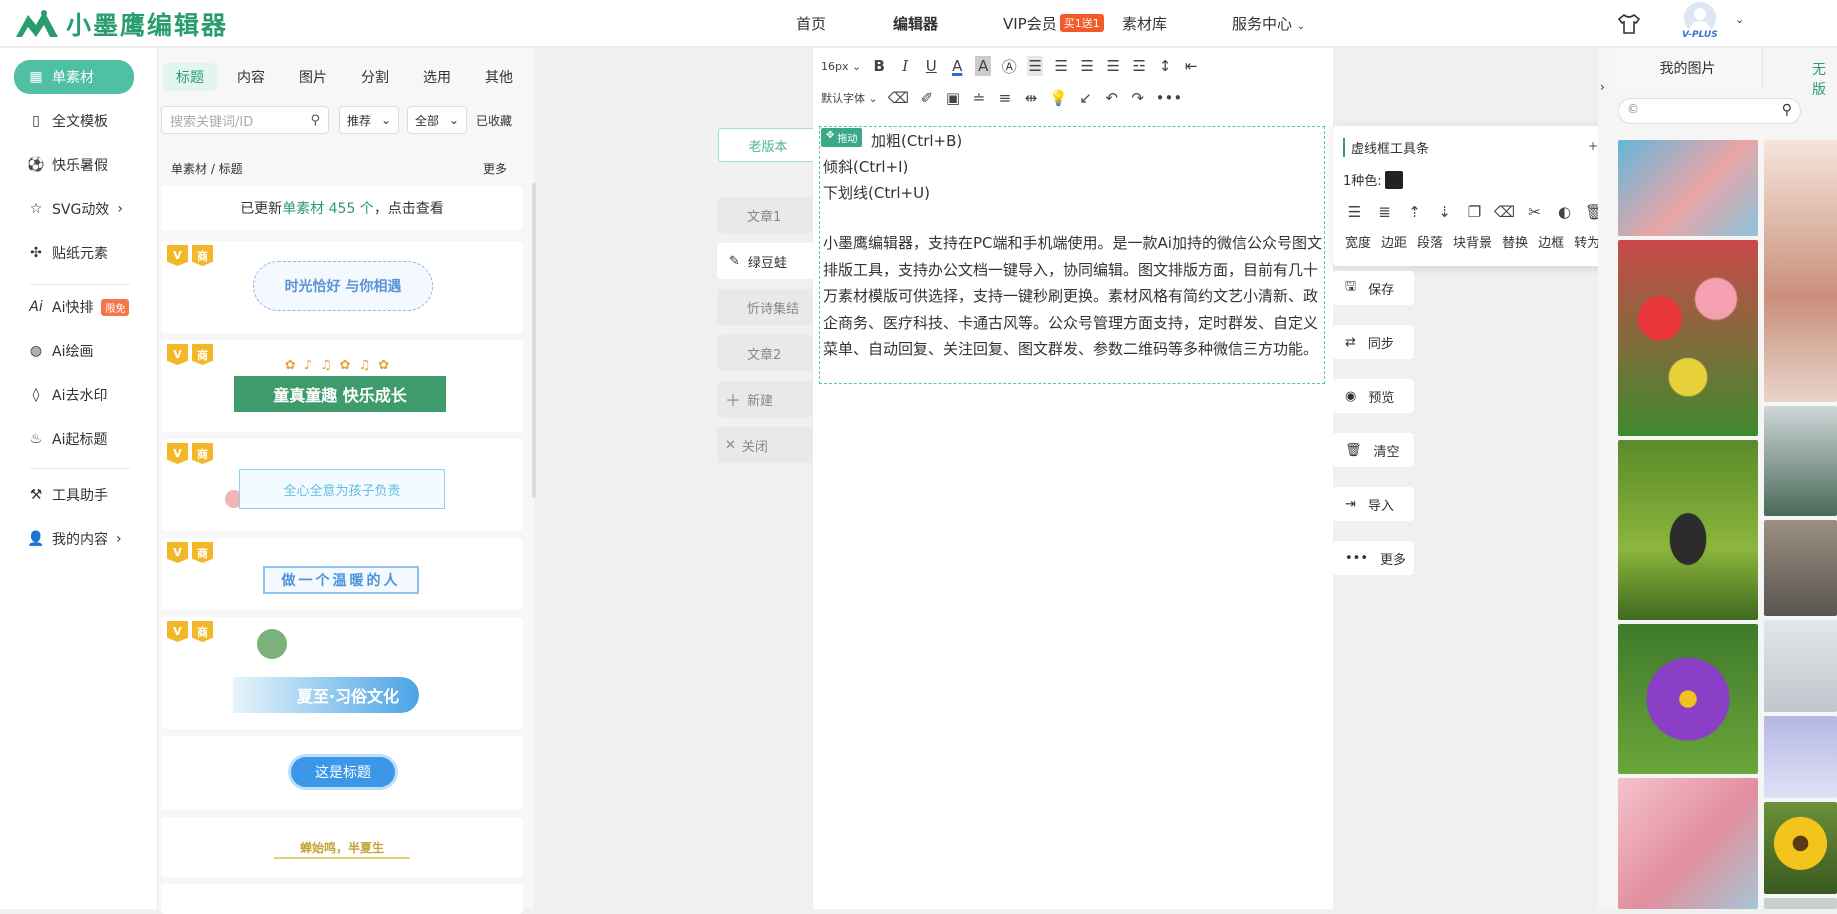 The image size is (1837, 914). Describe the element at coordinates (1373, 288) in the screenshot. I see `save-button: 🖫 保存` at that location.